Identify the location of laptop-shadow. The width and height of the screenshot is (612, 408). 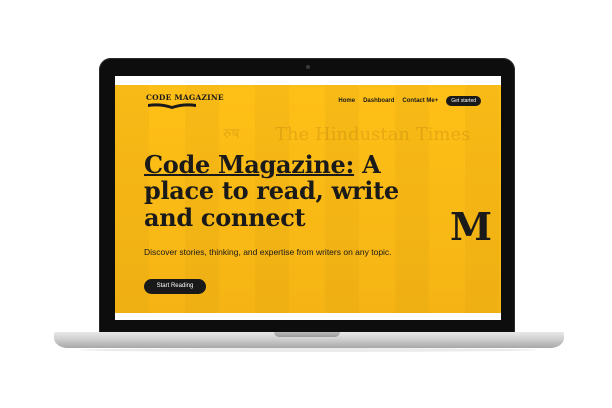
(308, 350).